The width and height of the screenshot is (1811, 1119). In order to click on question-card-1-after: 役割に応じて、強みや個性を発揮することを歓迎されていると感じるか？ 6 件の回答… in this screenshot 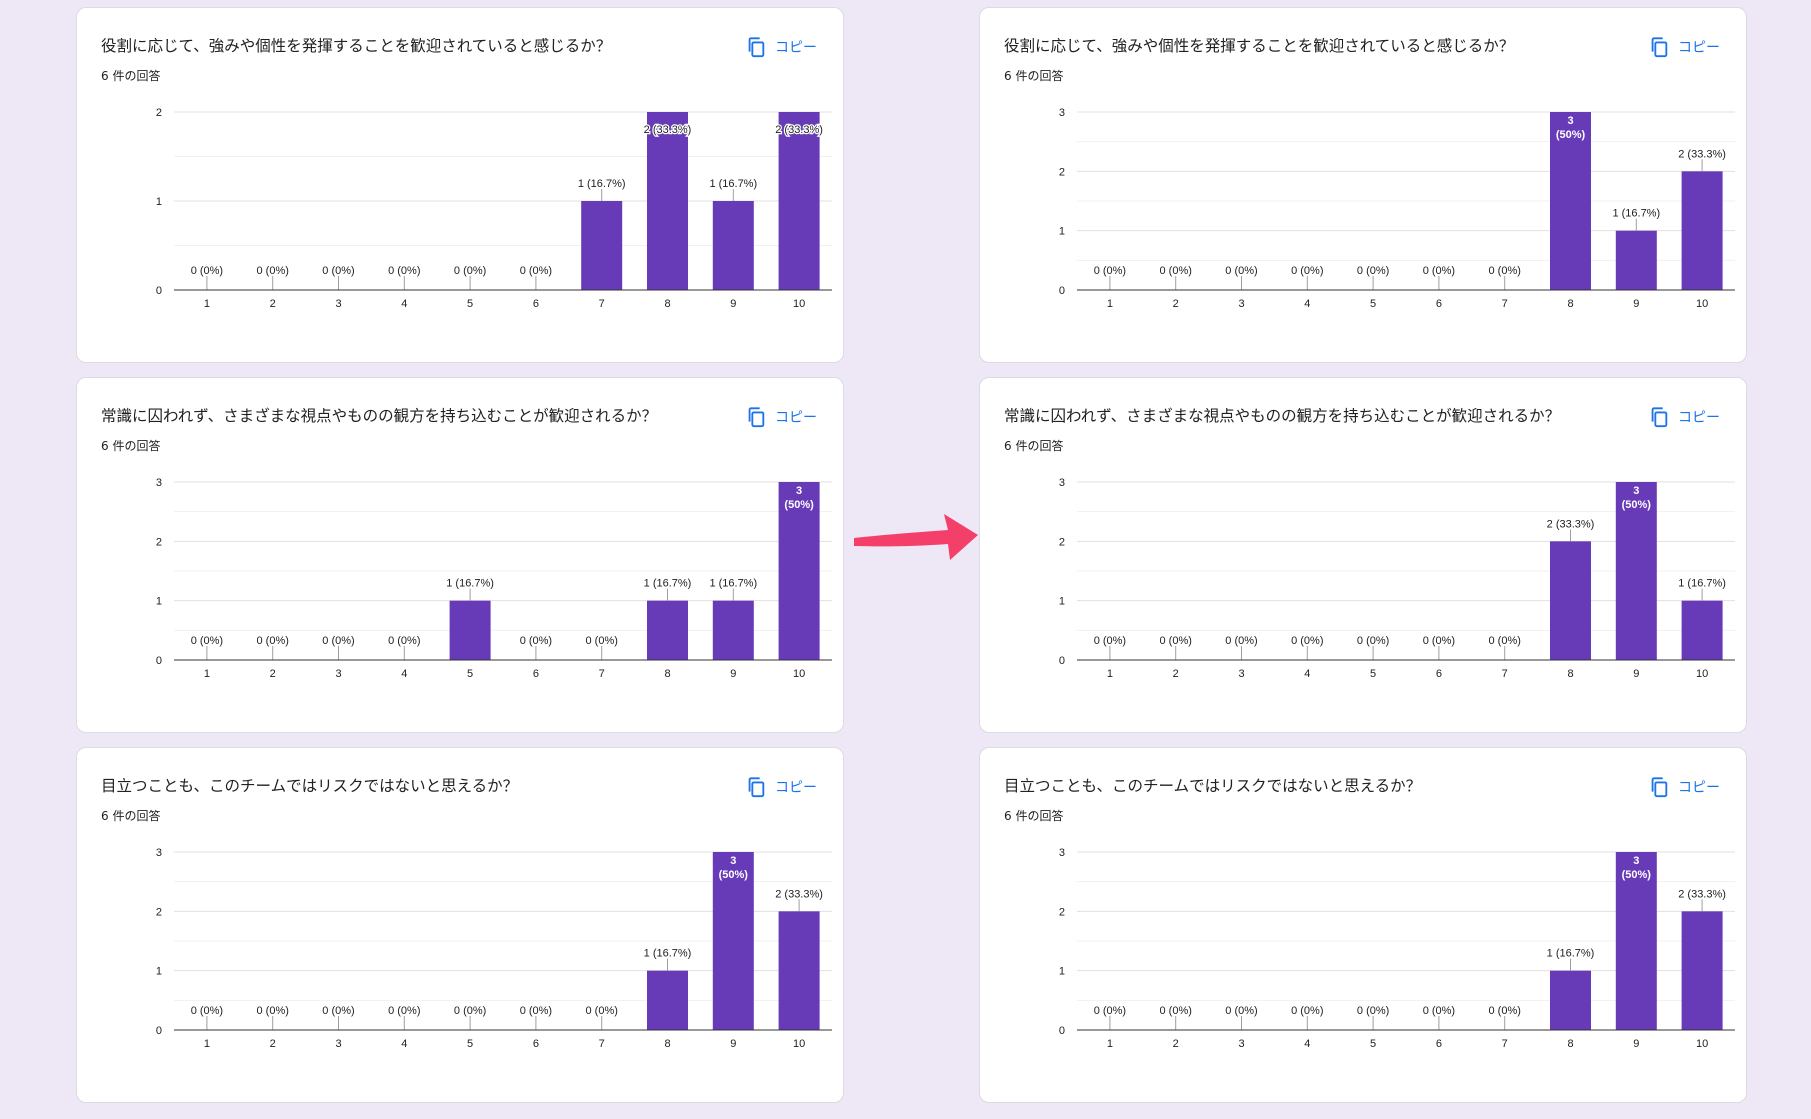, I will do `click(1363, 185)`.